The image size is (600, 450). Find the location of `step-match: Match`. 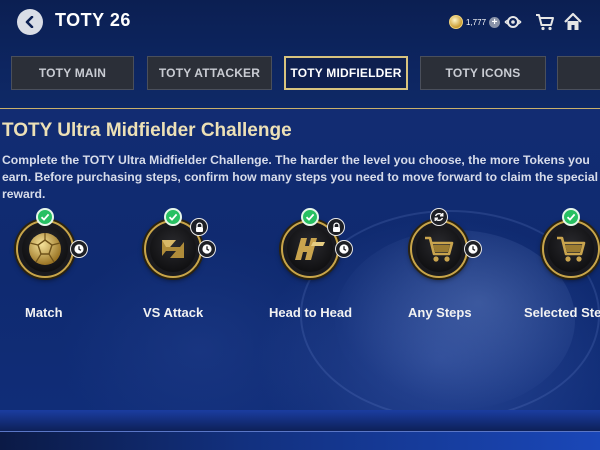

step-match: Match is located at coordinates (60, 268).